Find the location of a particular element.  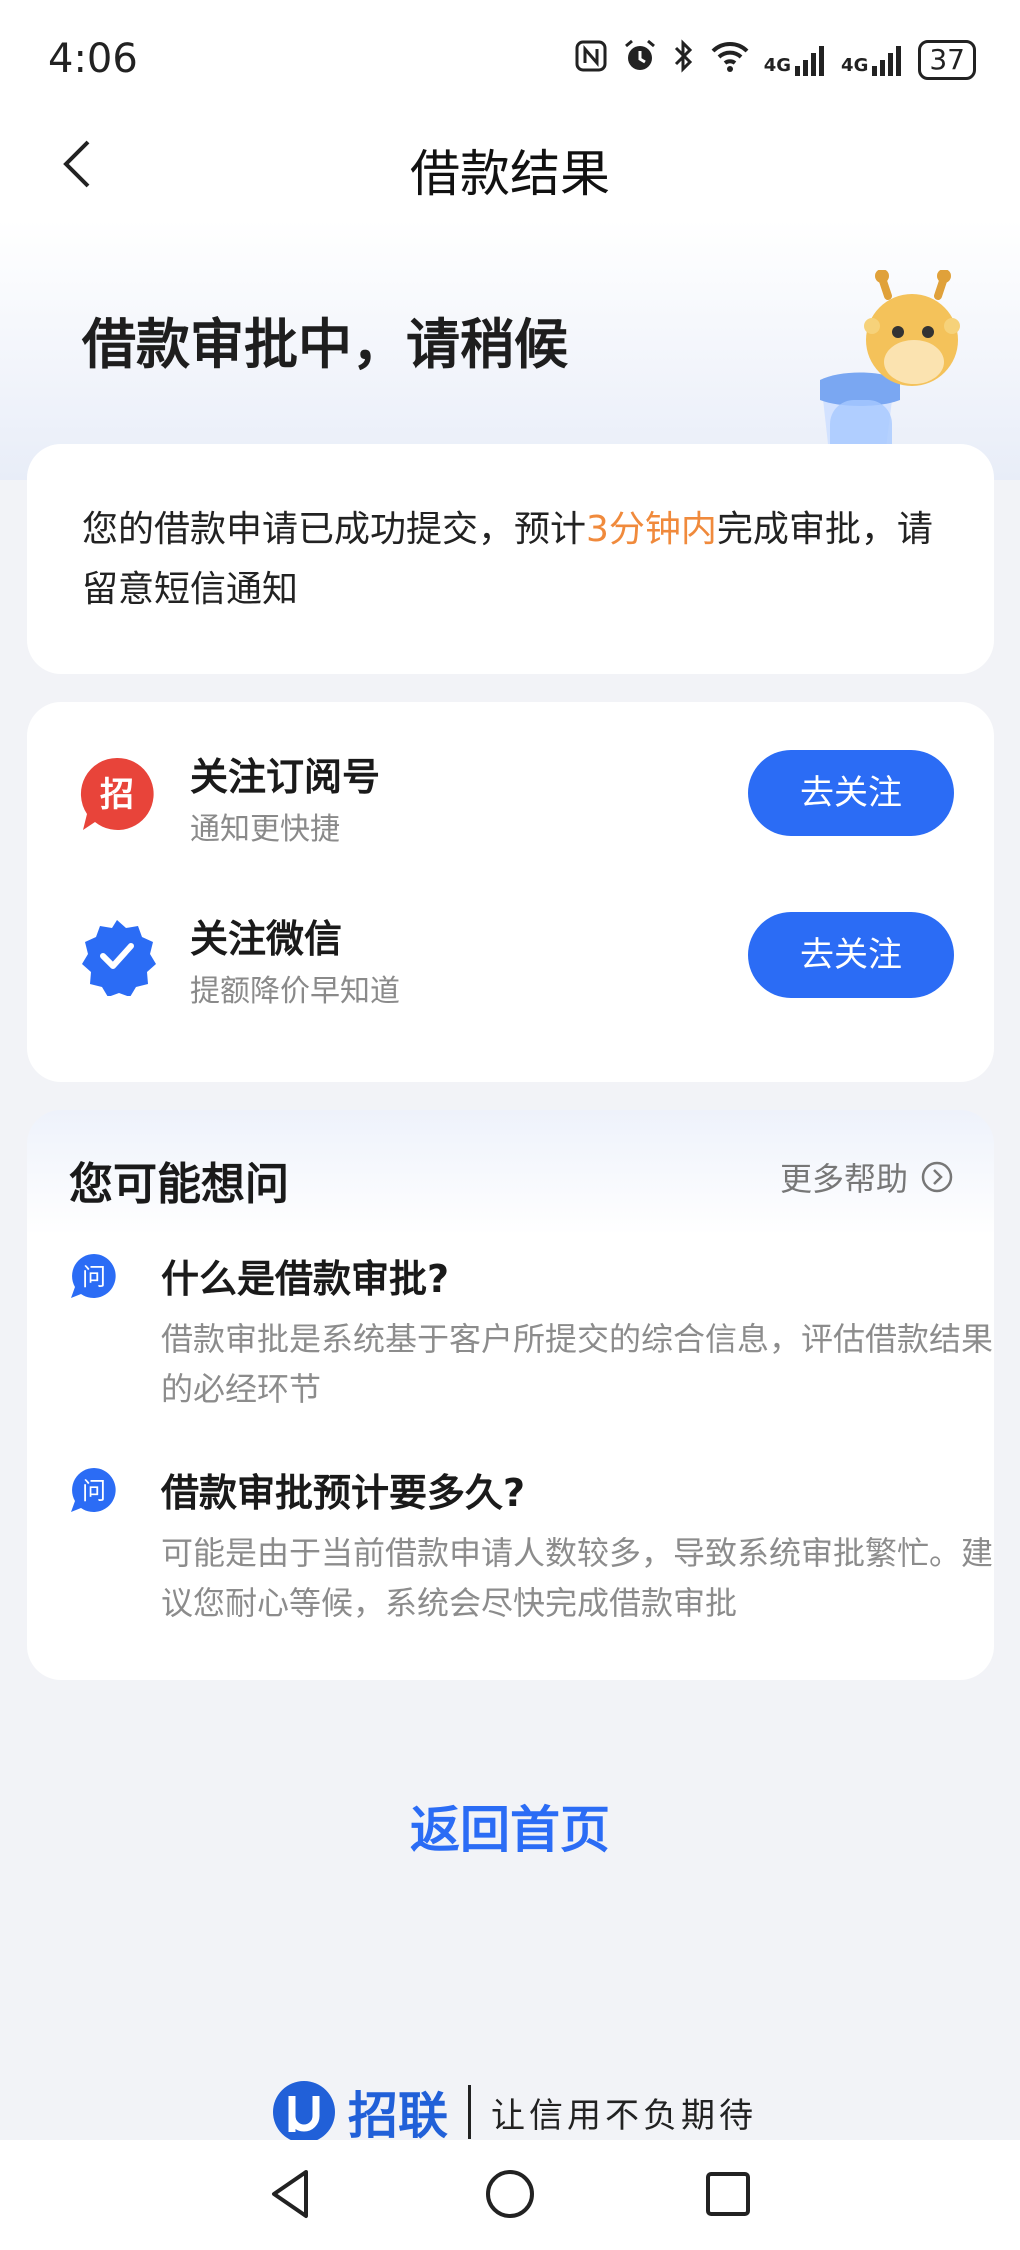

subscription-icon: 招 is located at coordinates (117, 794).